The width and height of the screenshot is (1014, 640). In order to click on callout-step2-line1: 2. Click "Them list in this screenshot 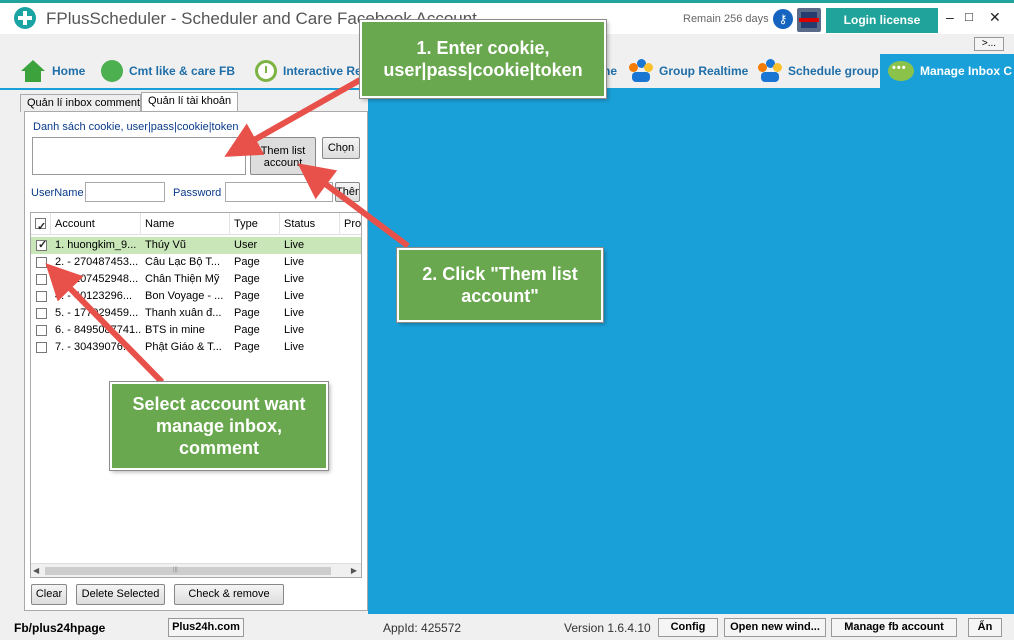, I will do `click(500, 274)`.